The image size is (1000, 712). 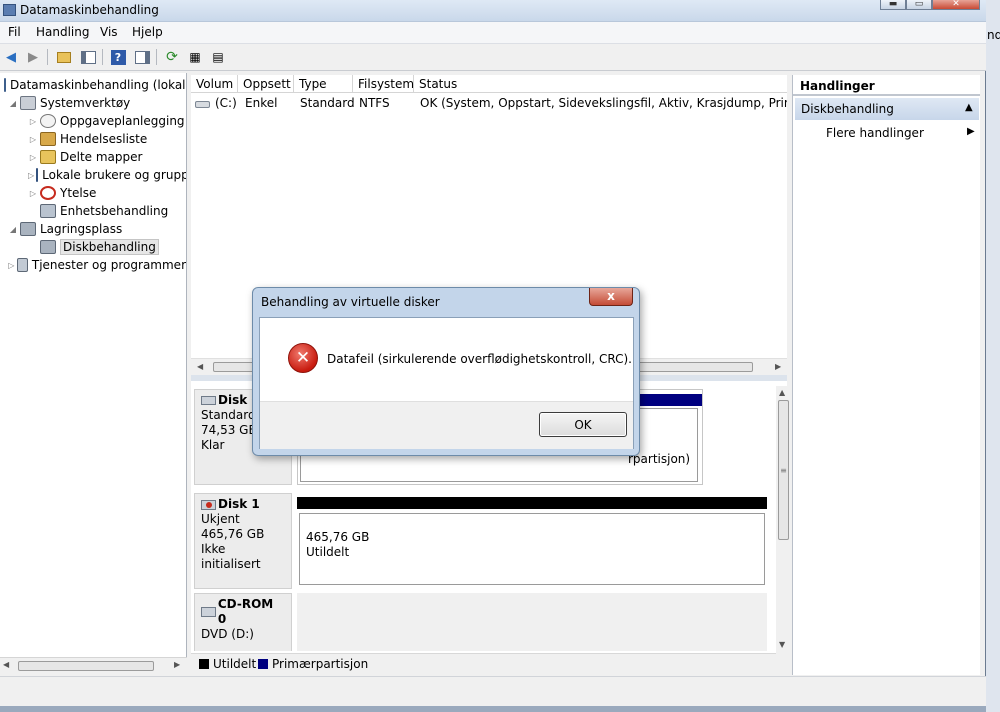 I want to click on check-disk-icon: ▦, so click(x=195, y=57).